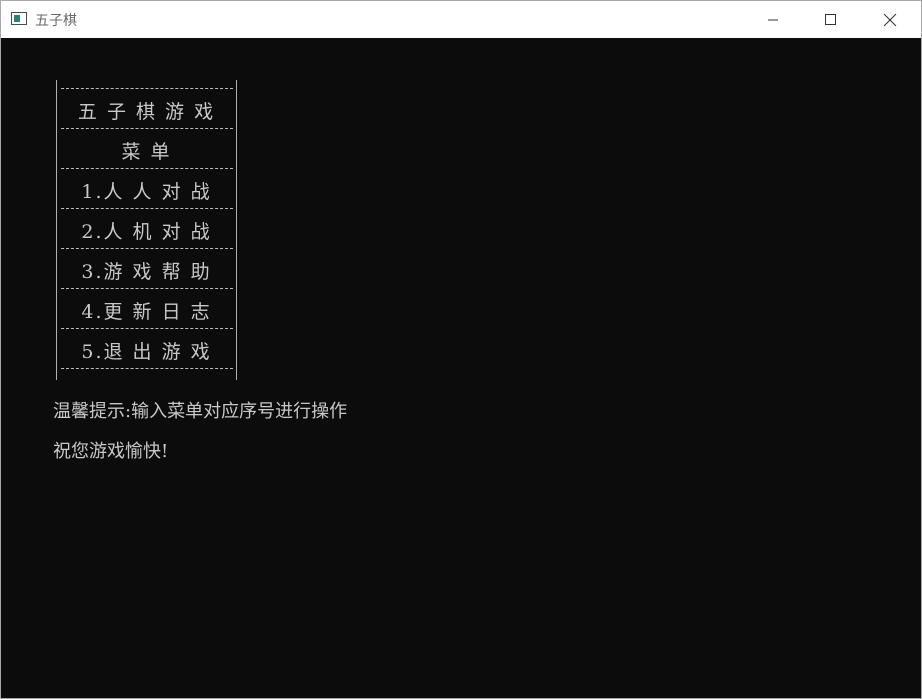 Image resolution: width=922 pixels, height=699 pixels. What do you see at coordinates (146, 312) in the screenshot?
I see `menu-item-changelog: 4.更 新 日 志` at bounding box center [146, 312].